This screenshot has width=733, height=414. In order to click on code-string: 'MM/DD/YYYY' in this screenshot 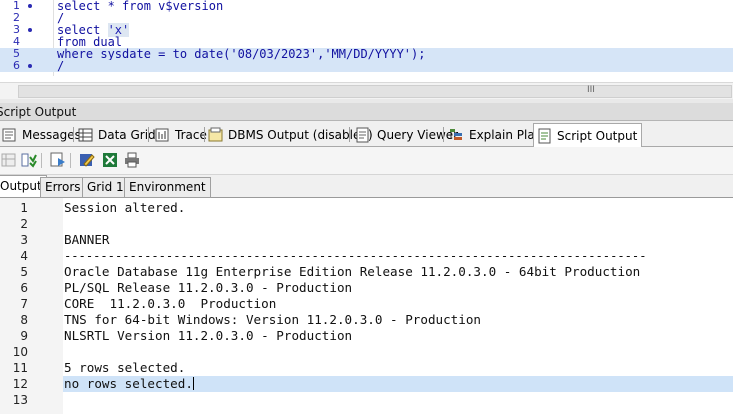, I will do `click(368, 54)`.